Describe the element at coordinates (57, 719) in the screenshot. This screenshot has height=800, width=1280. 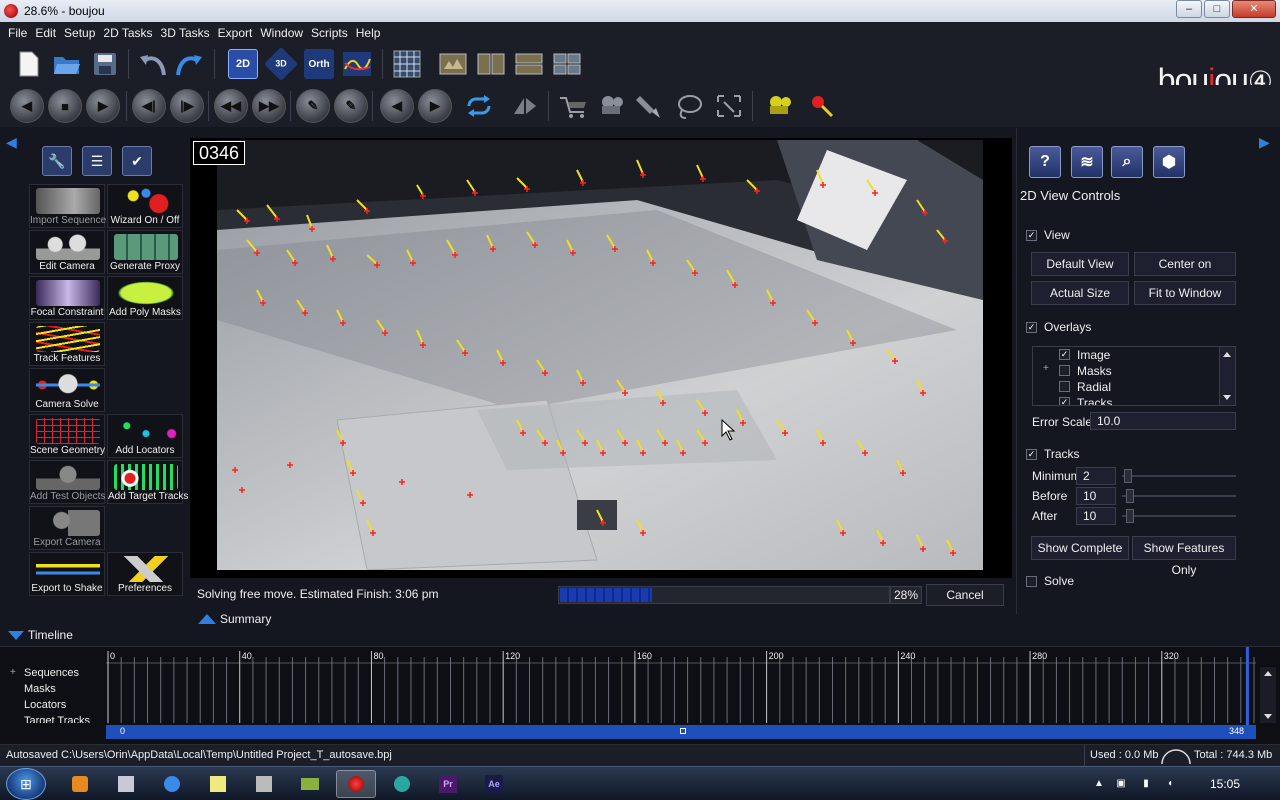
I see `track-target-tracks: Target Tracks` at that location.